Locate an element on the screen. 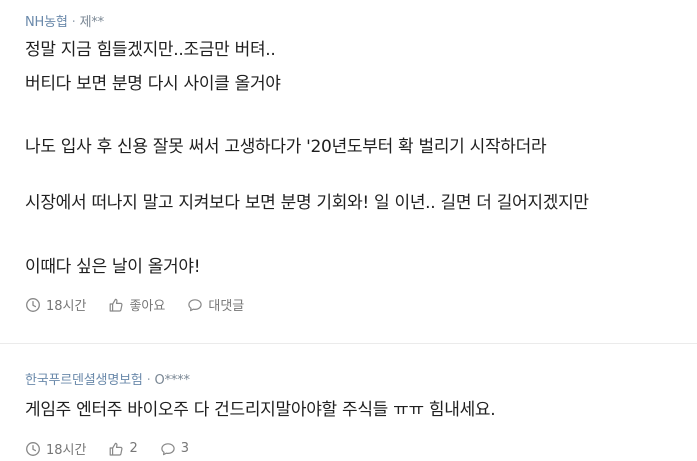  comment-text-line: 이때다 싶은 날이 올거야! is located at coordinates (113, 267).